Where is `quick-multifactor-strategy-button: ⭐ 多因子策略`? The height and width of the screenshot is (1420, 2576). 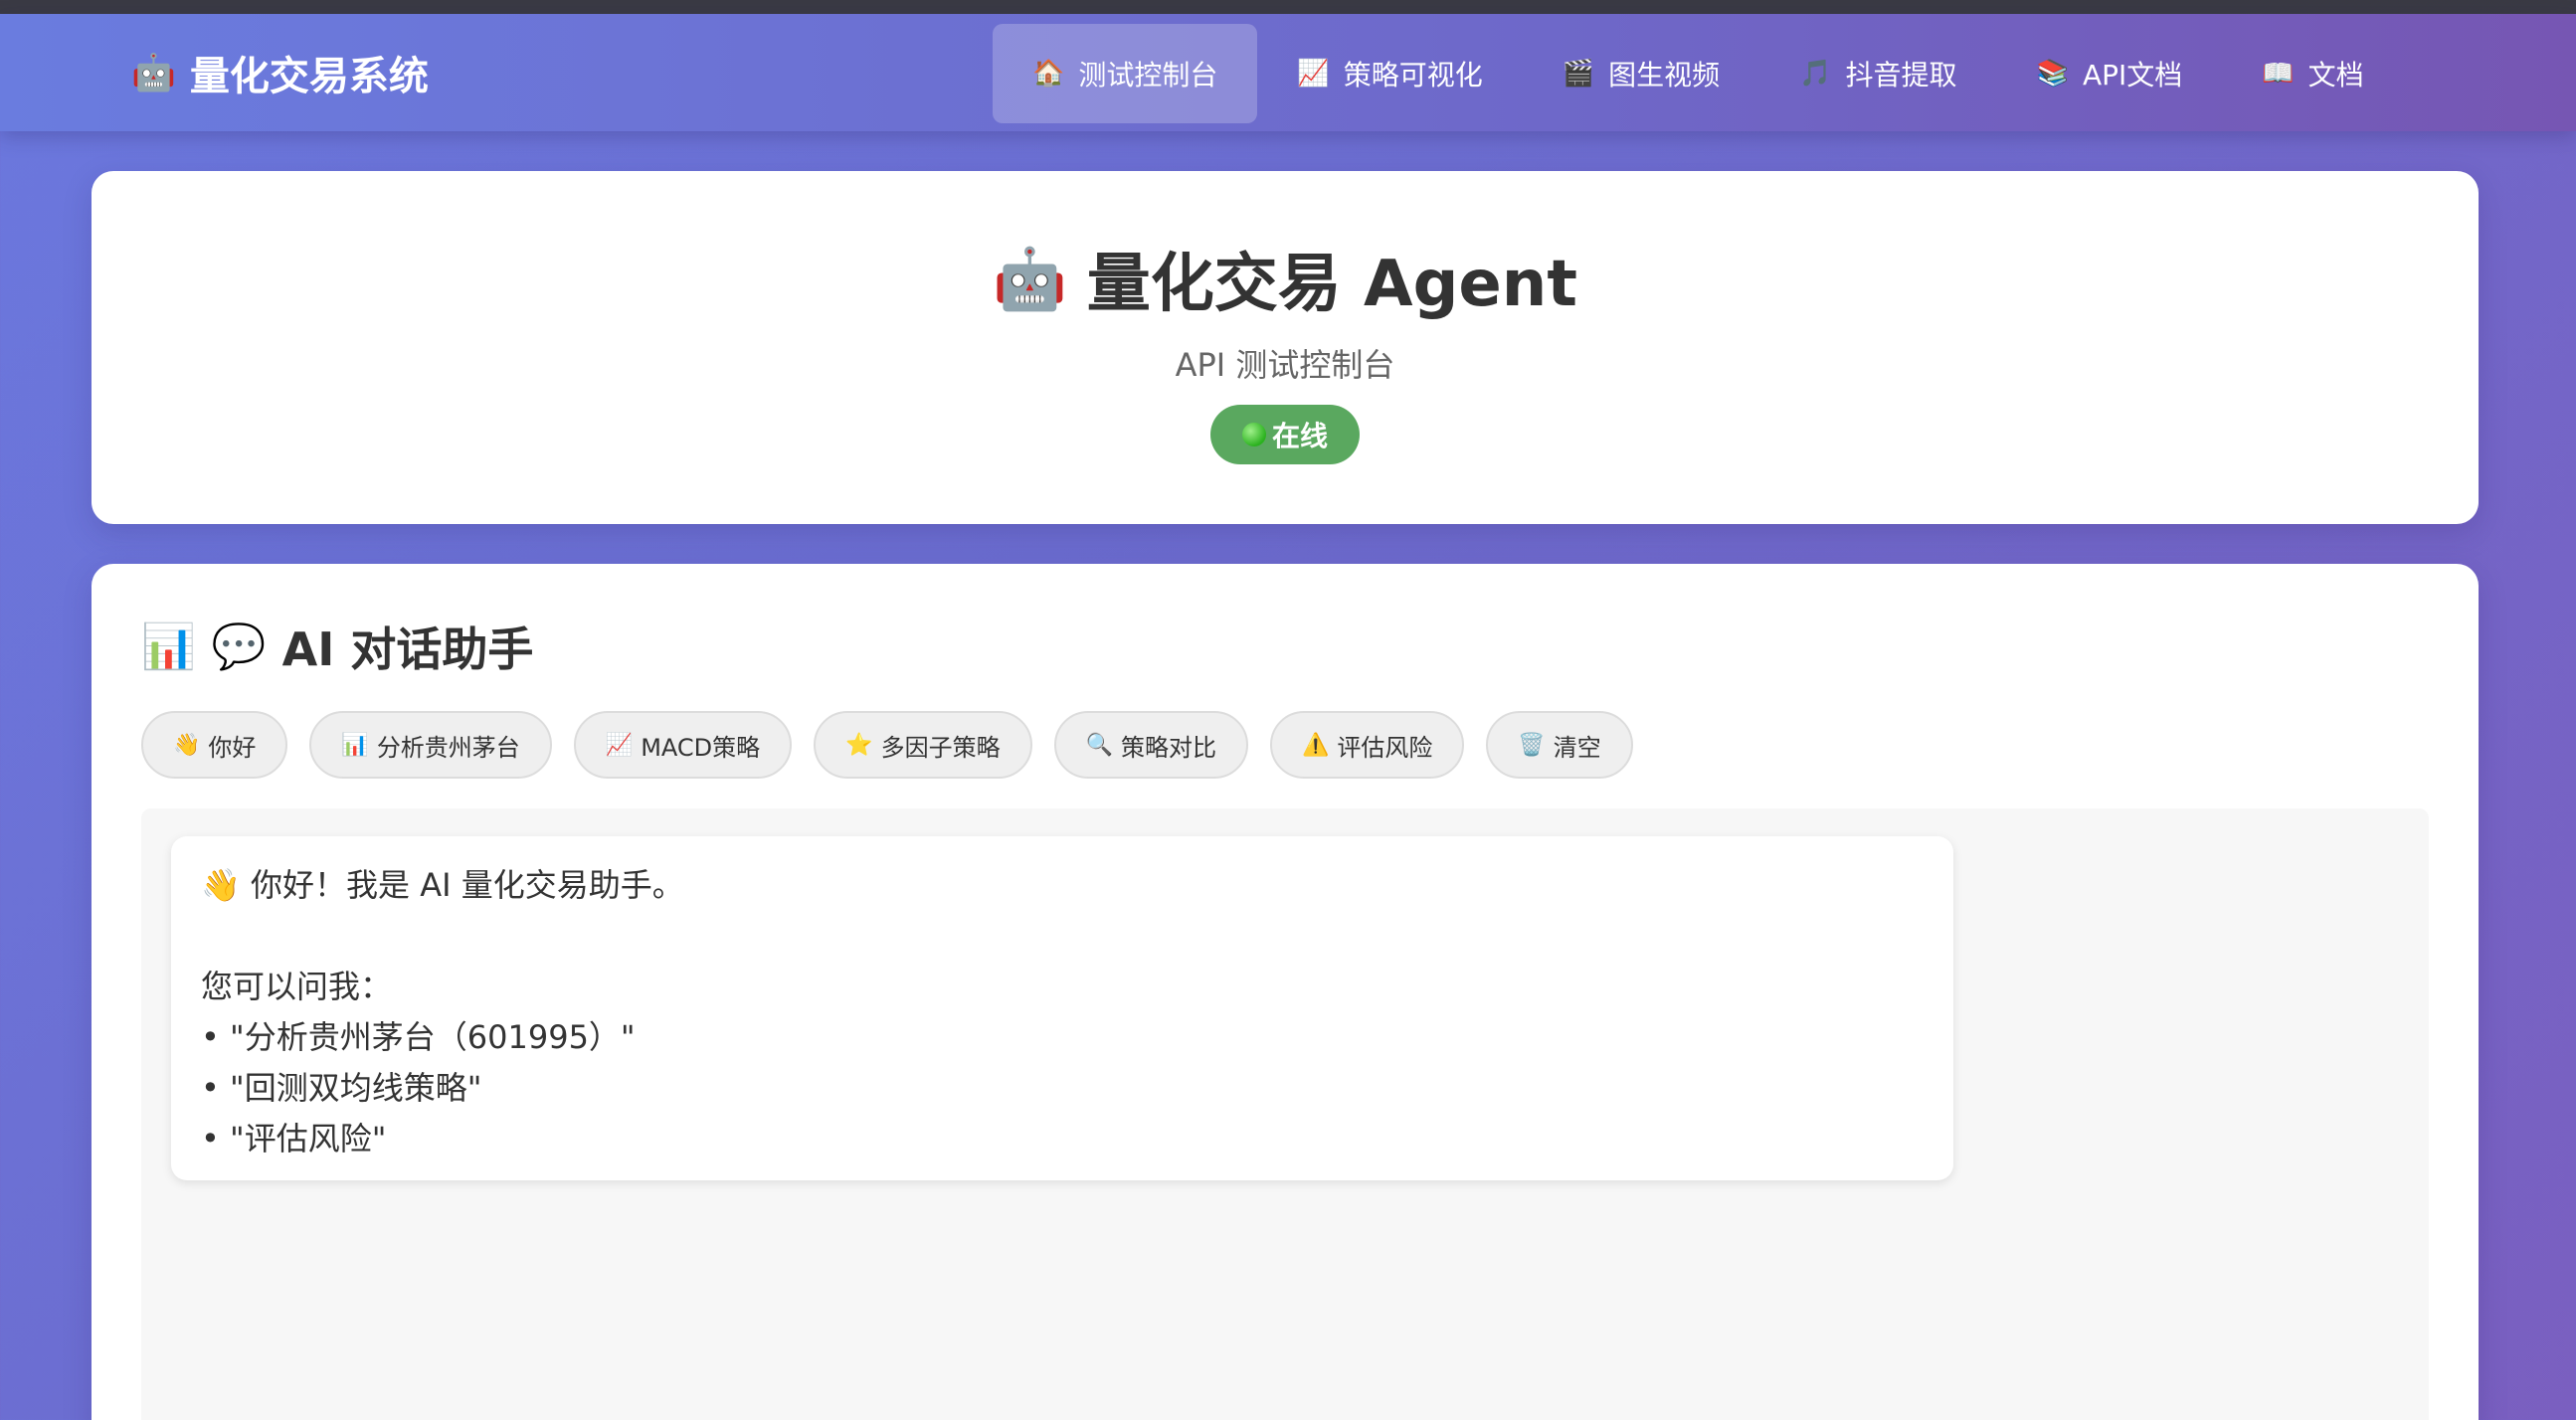 quick-multifactor-strategy-button: ⭐ 多因子策略 is located at coordinates (923, 745).